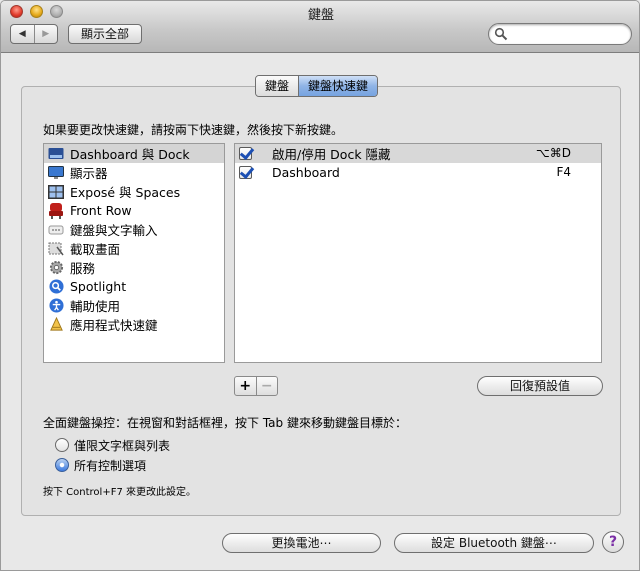 Image resolution: width=640 pixels, height=571 pixels. Describe the element at coordinates (83, 268) in the screenshot. I see `category-label: 服務` at that location.